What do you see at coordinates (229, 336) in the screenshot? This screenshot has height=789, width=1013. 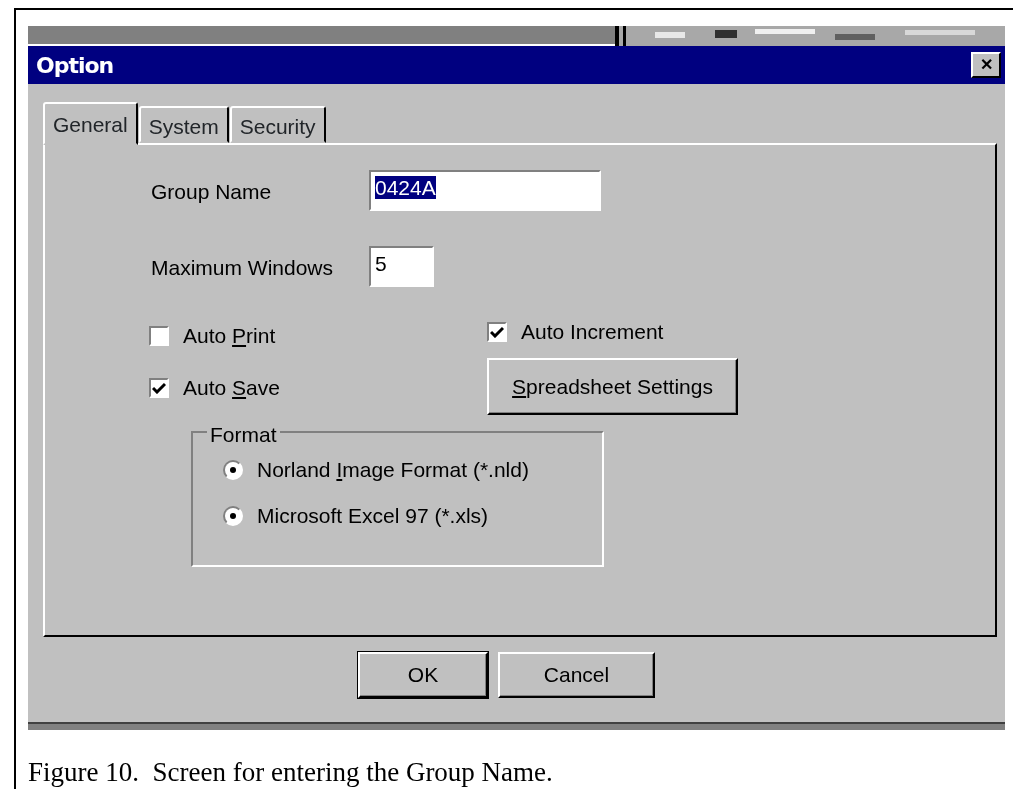 I see `checkbox-label: Auto Print` at bounding box center [229, 336].